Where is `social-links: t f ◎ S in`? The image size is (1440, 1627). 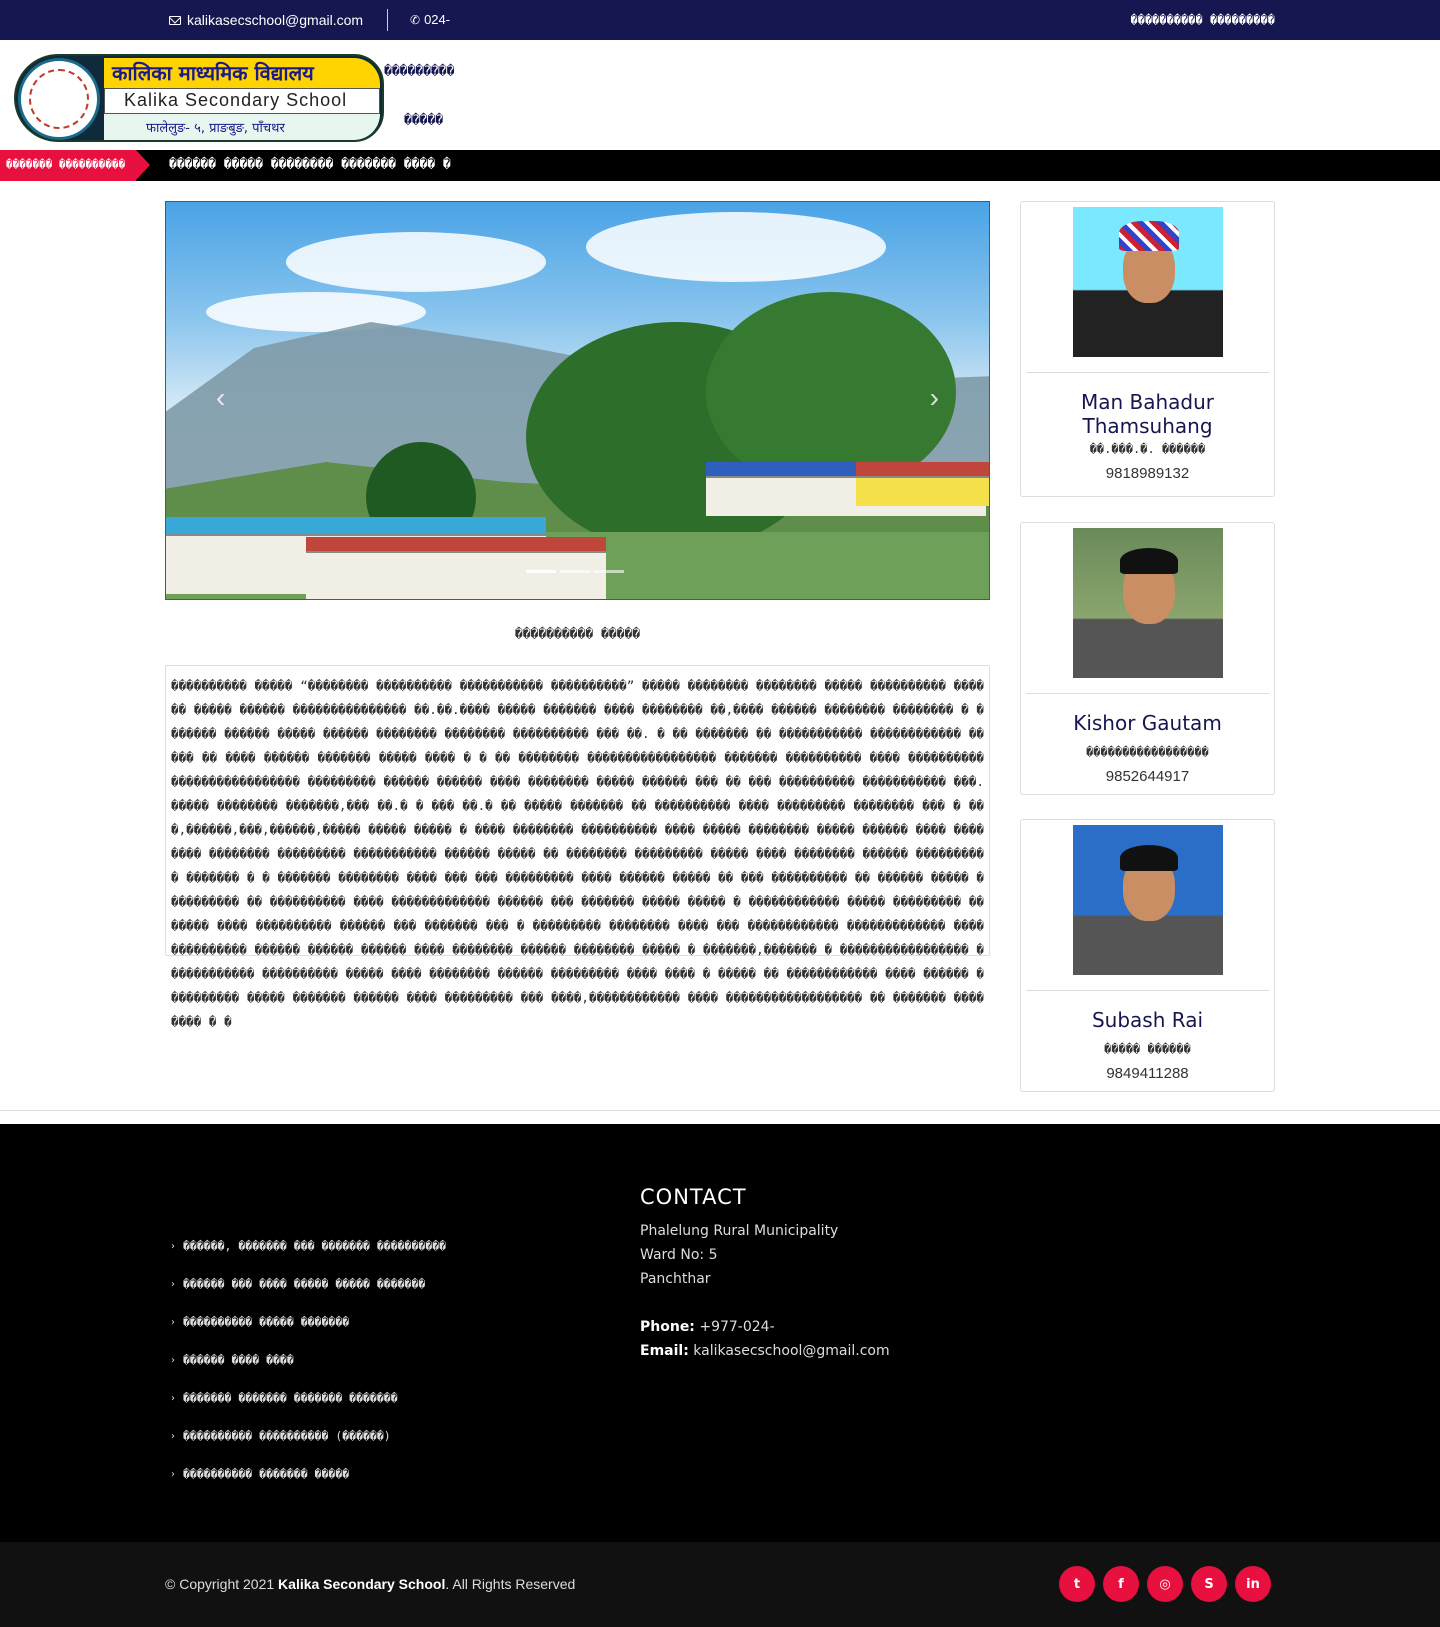 social-links: t f ◎ S in is located at coordinates (1165, 1584).